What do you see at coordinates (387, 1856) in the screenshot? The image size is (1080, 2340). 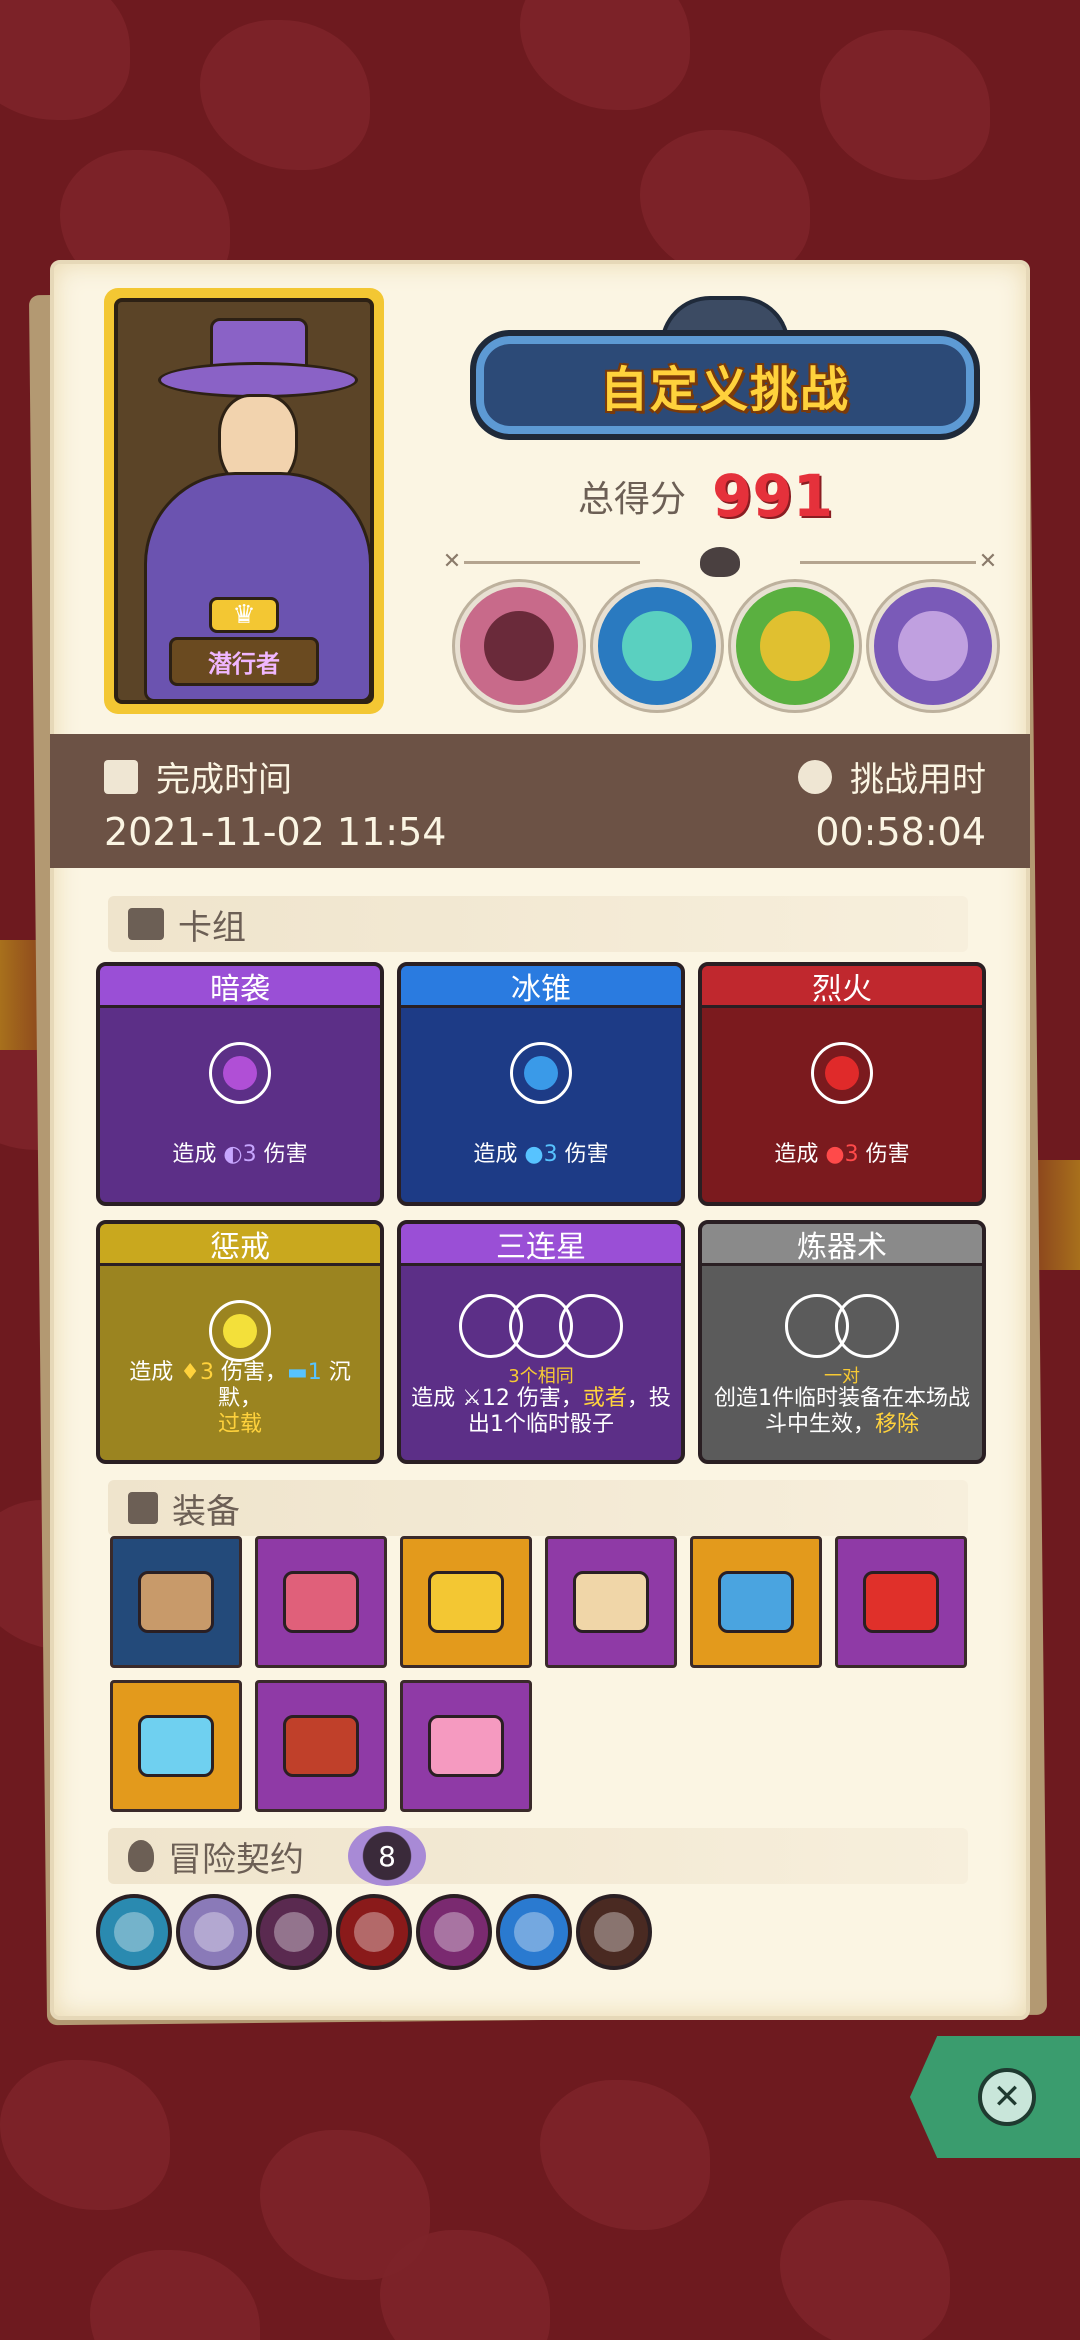 I see `contract-count-badge: 8` at bounding box center [387, 1856].